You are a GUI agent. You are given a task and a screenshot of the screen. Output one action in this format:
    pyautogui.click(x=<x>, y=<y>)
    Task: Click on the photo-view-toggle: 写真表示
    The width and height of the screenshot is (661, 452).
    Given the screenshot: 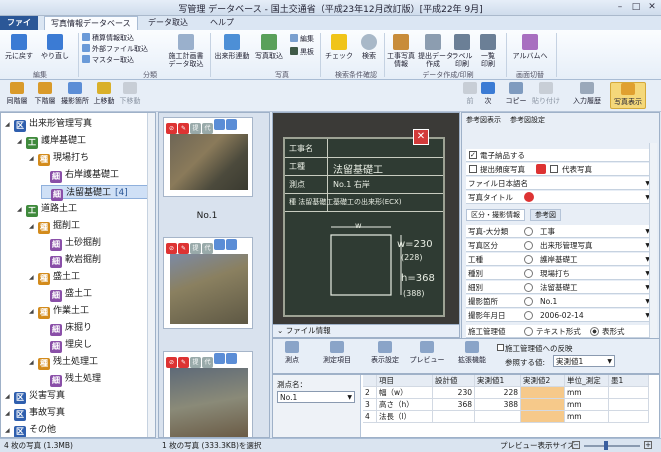 What is the action you would take?
    pyautogui.click(x=628, y=95)
    